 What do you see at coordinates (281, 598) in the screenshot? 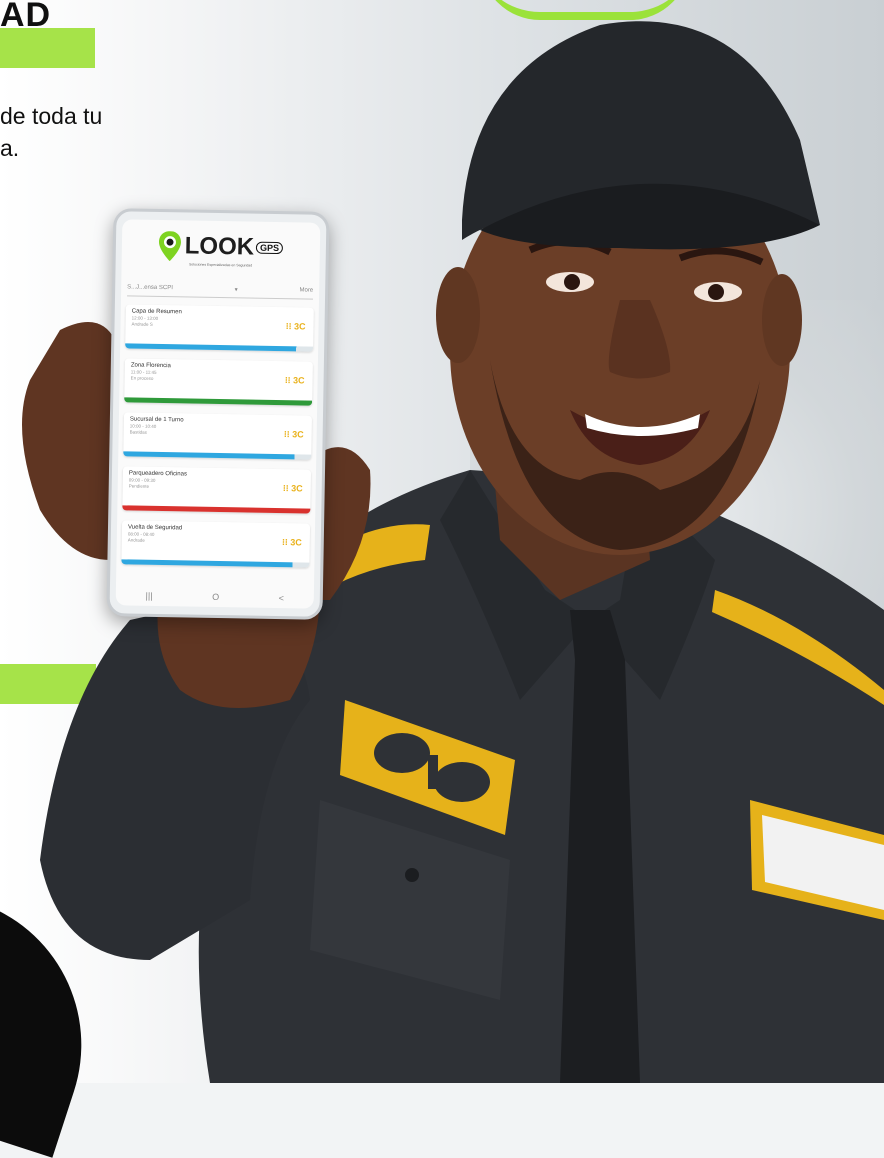
I see `back-icon: <` at bounding box center [281, 598].